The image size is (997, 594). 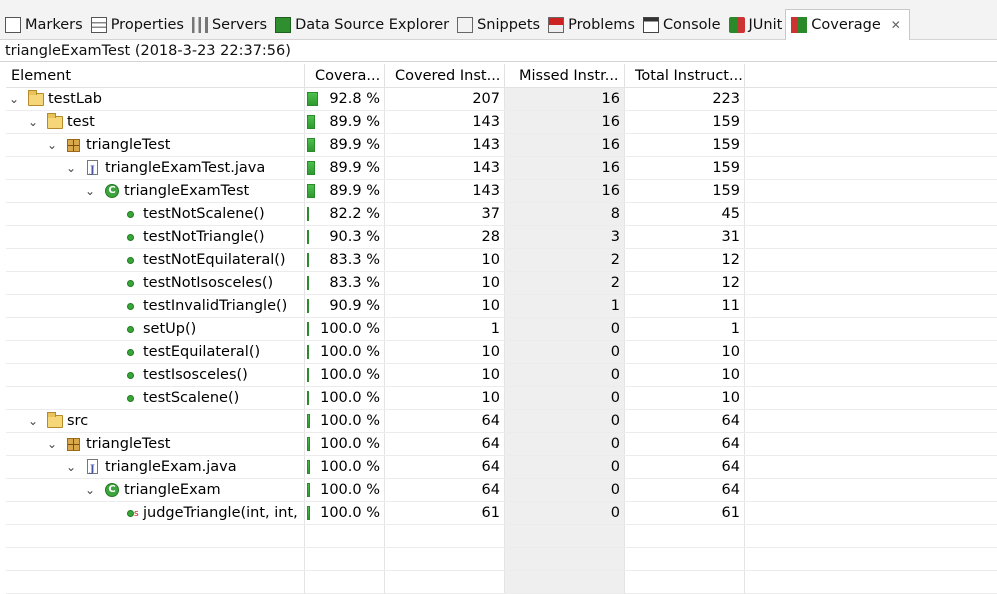 I want to click on total-instructions-cell: 31, so click(x=685, y=237).